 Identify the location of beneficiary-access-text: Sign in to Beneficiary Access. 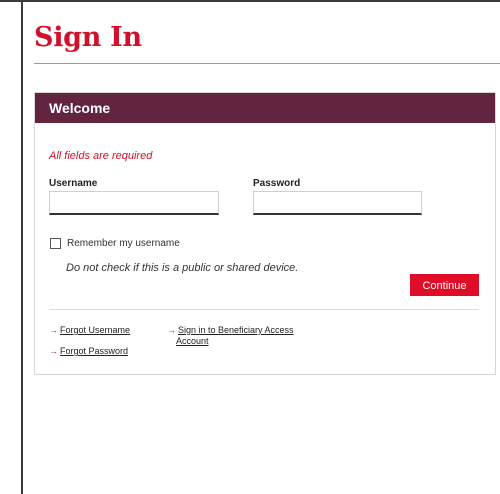
(236, 330).